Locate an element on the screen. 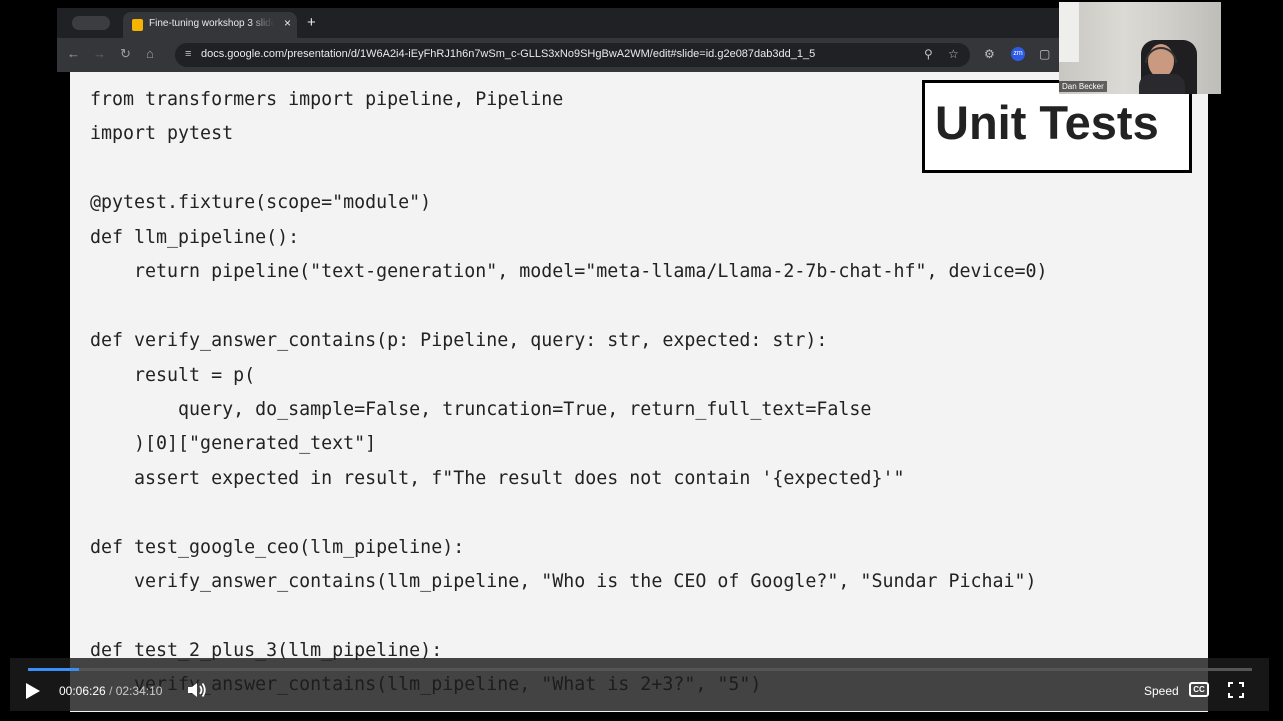 Image resolution: width=1283 pixels, height=721 pixels. reload-icon: ↻ is located at coordinates (125, 54).